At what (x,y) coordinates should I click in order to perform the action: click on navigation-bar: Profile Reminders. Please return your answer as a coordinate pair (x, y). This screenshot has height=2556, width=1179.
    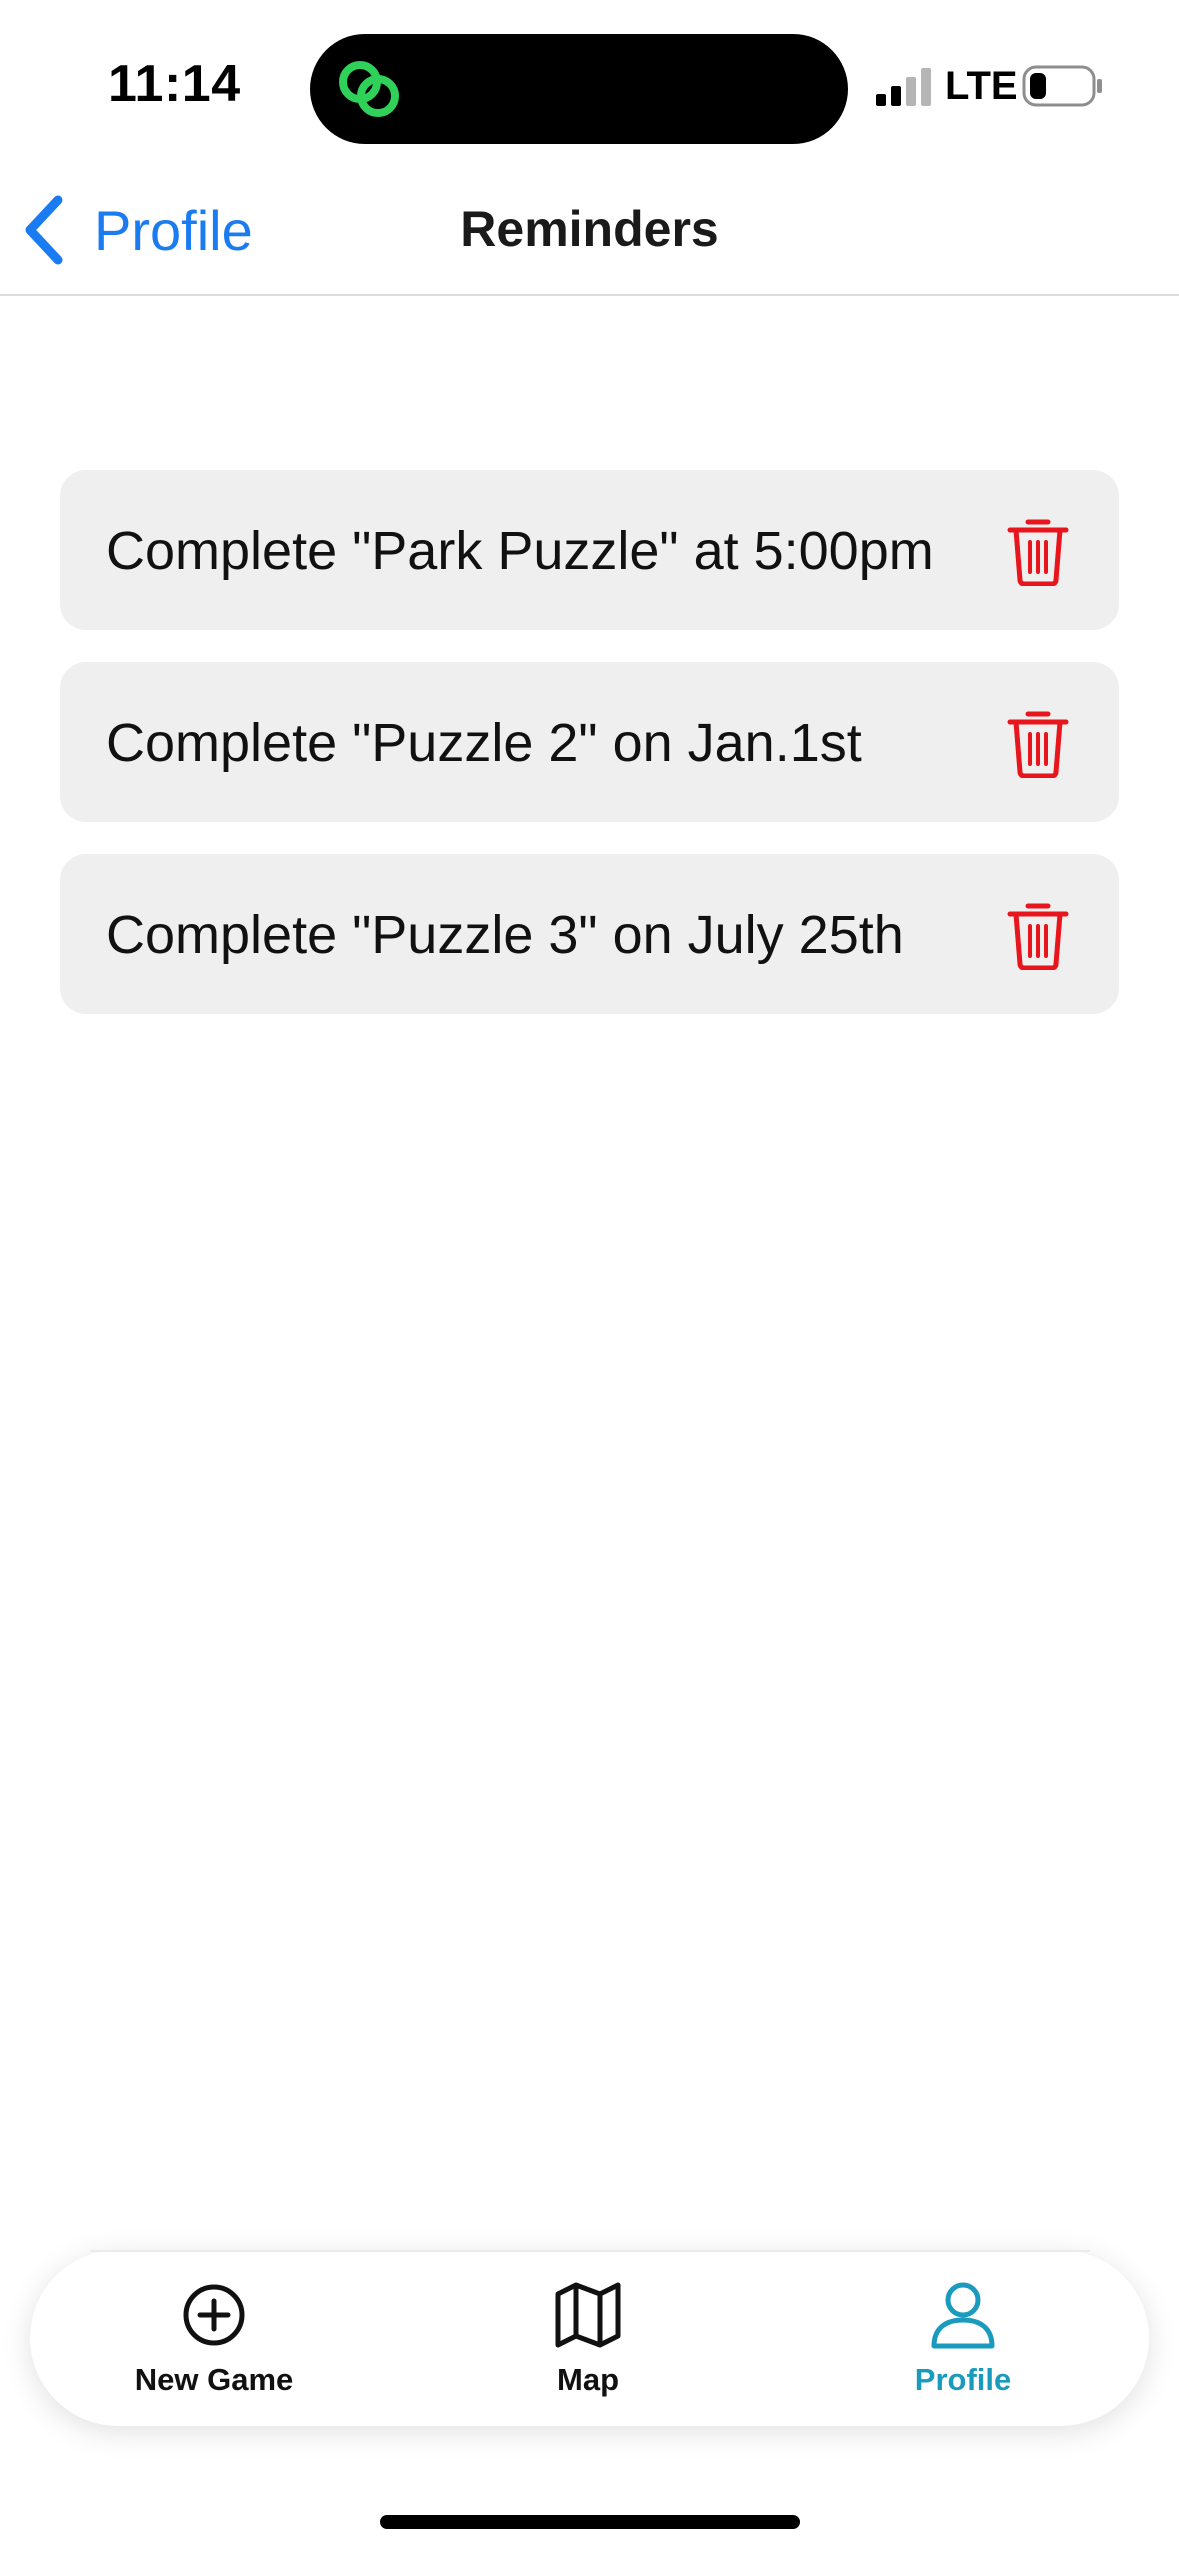
    Looking at the image, I should click on (589, 233).